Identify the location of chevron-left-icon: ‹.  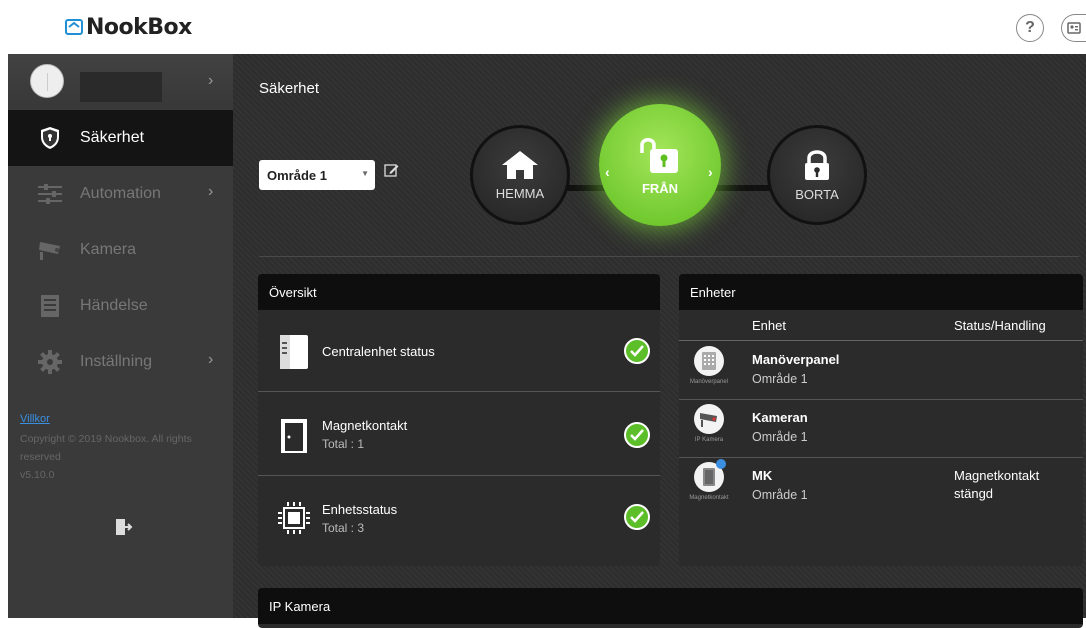
(607, 172).